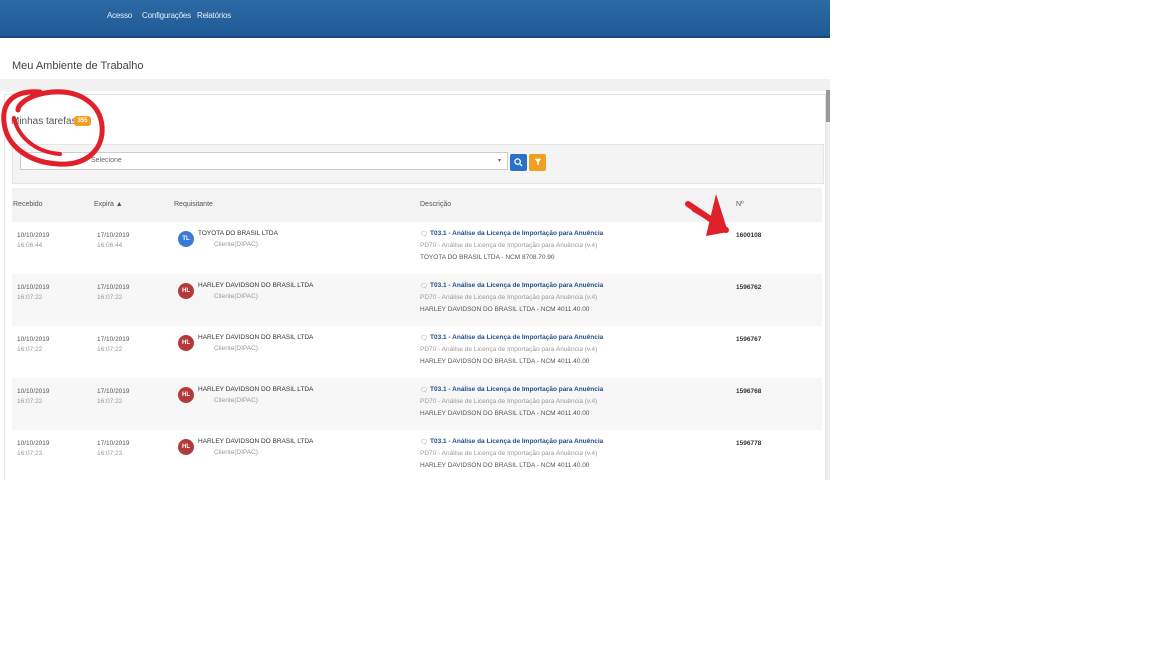 The width and height of the screenshot is (1152, 648). Describe the element at coordinates (749, 443) in the screenshot. I see `task-number: 1596778` at that location.